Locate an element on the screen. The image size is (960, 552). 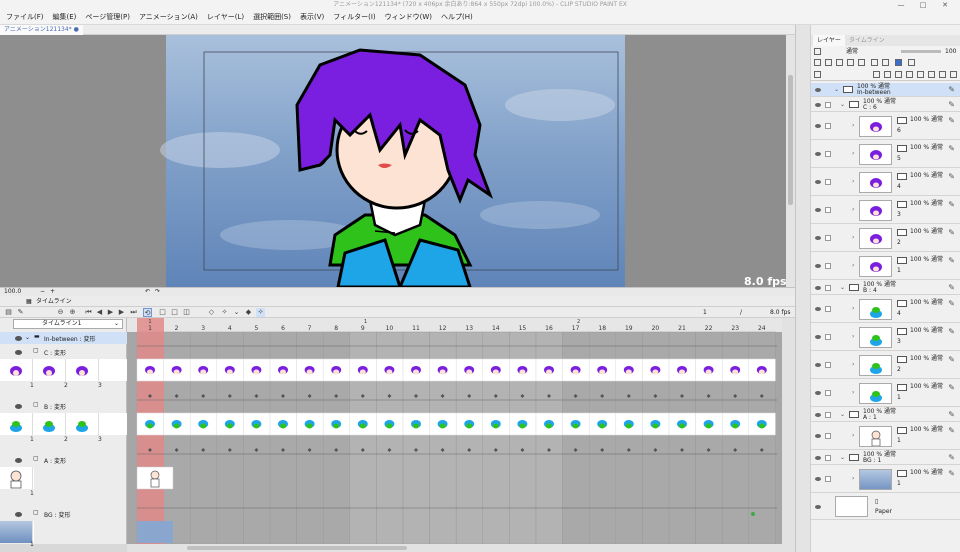
onion-skin-icon: ◫ is located at coordinates (186, 312).